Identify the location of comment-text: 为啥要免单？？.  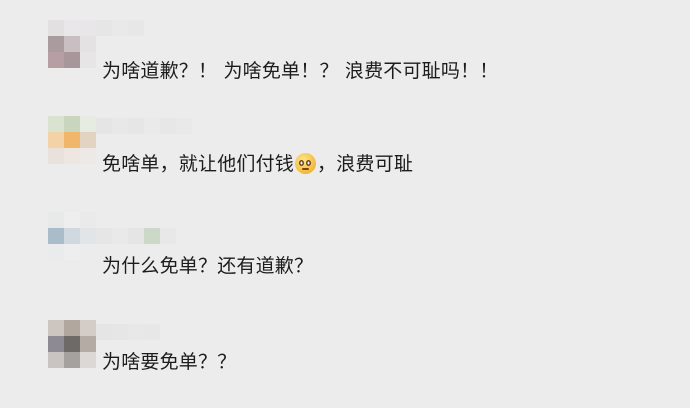
(169, 362).